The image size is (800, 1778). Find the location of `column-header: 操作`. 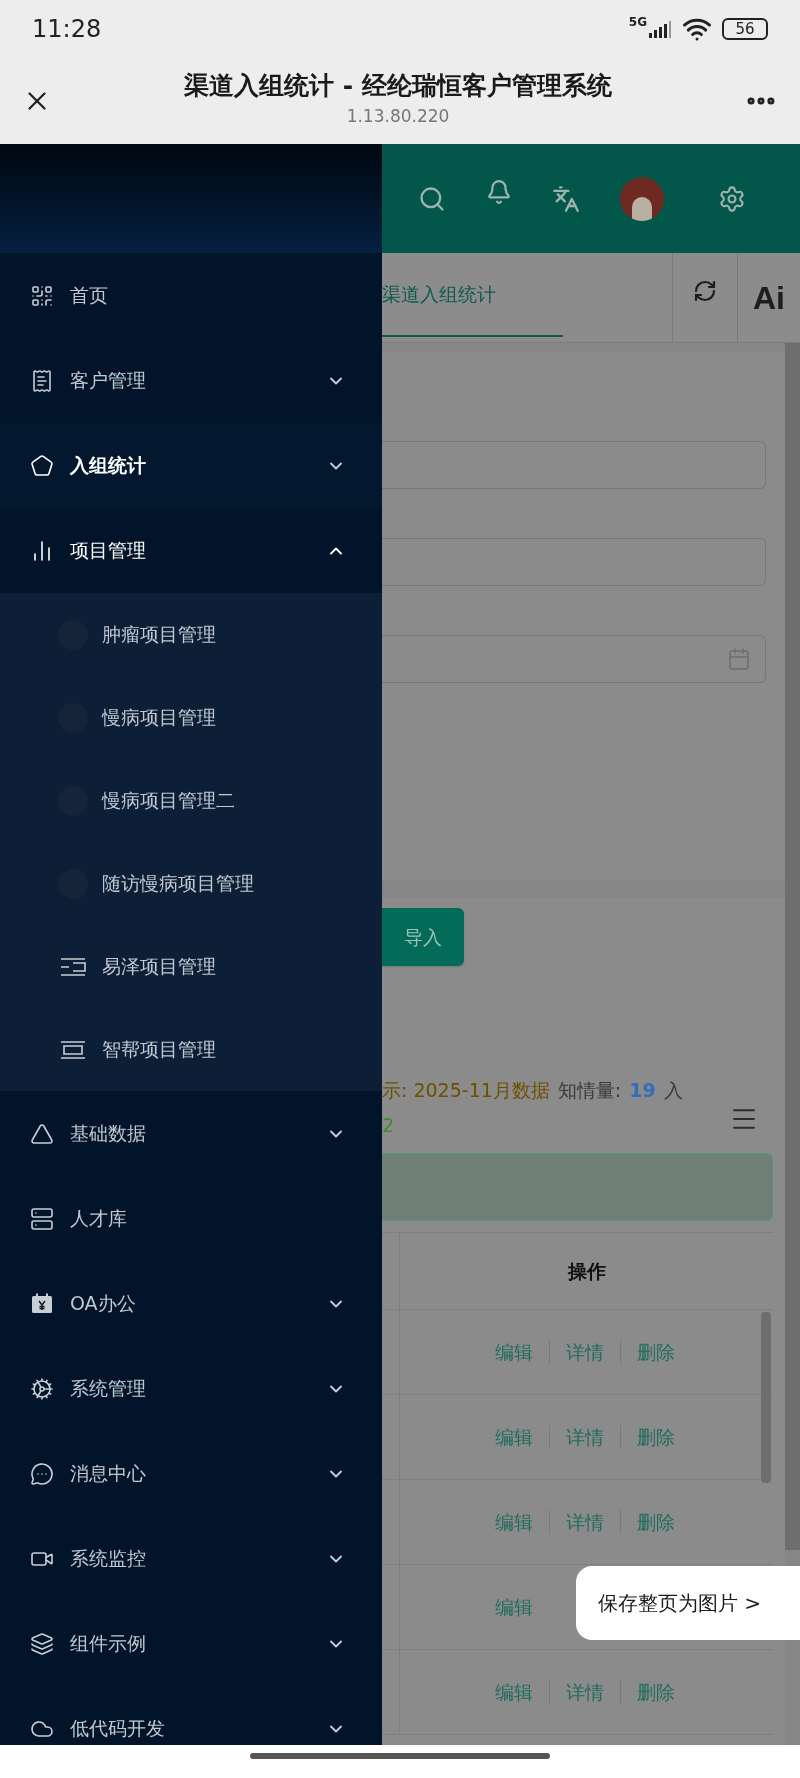

column-header: 操作 is located at coordinates (586, 1271).